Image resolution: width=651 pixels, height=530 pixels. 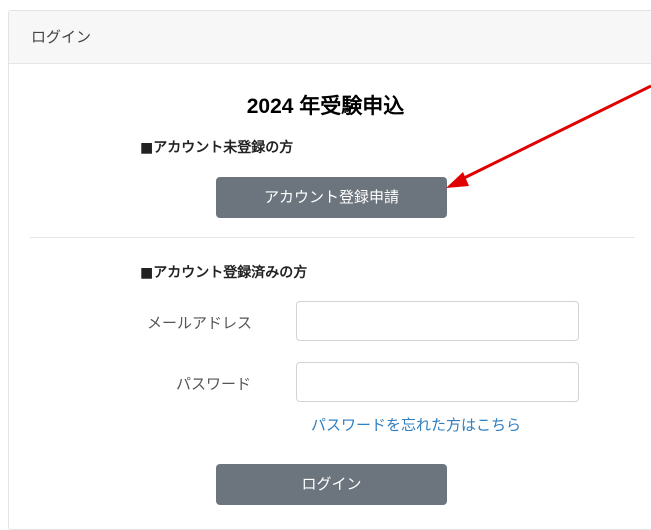 What do you see at coordinates (555, 133) in the screenshot?
I see `annotation-arrow-line` at bounding box center [555, 133].